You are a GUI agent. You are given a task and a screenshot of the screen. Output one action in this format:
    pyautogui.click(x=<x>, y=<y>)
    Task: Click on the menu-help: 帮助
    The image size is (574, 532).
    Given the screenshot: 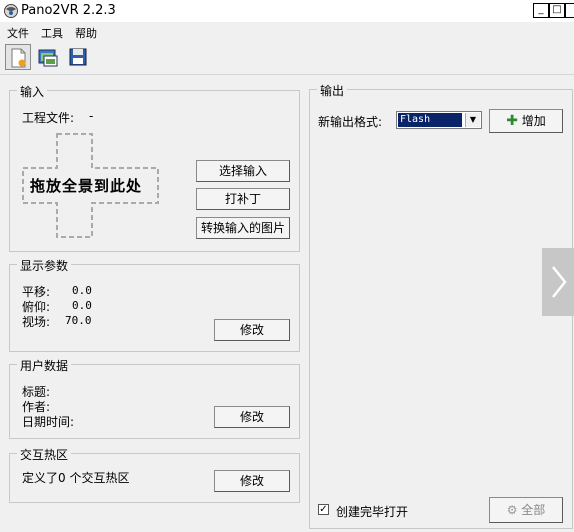 What is the action you would take?
    pyautogui.click(x=86, y=33)
    